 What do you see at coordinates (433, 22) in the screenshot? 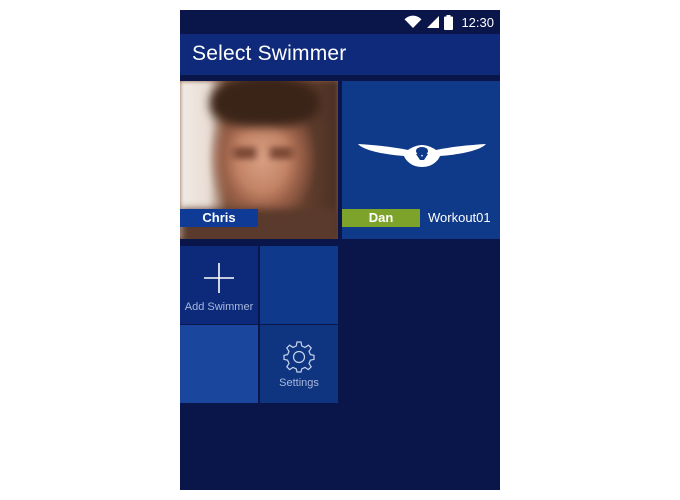
I see `cell-signal-icon` at bounding box center [433, 22].